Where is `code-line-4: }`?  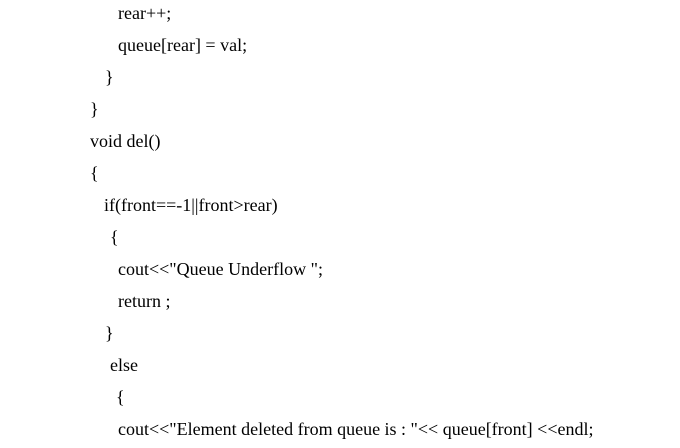 code-line-4: } is located at coordinates (94, 109).